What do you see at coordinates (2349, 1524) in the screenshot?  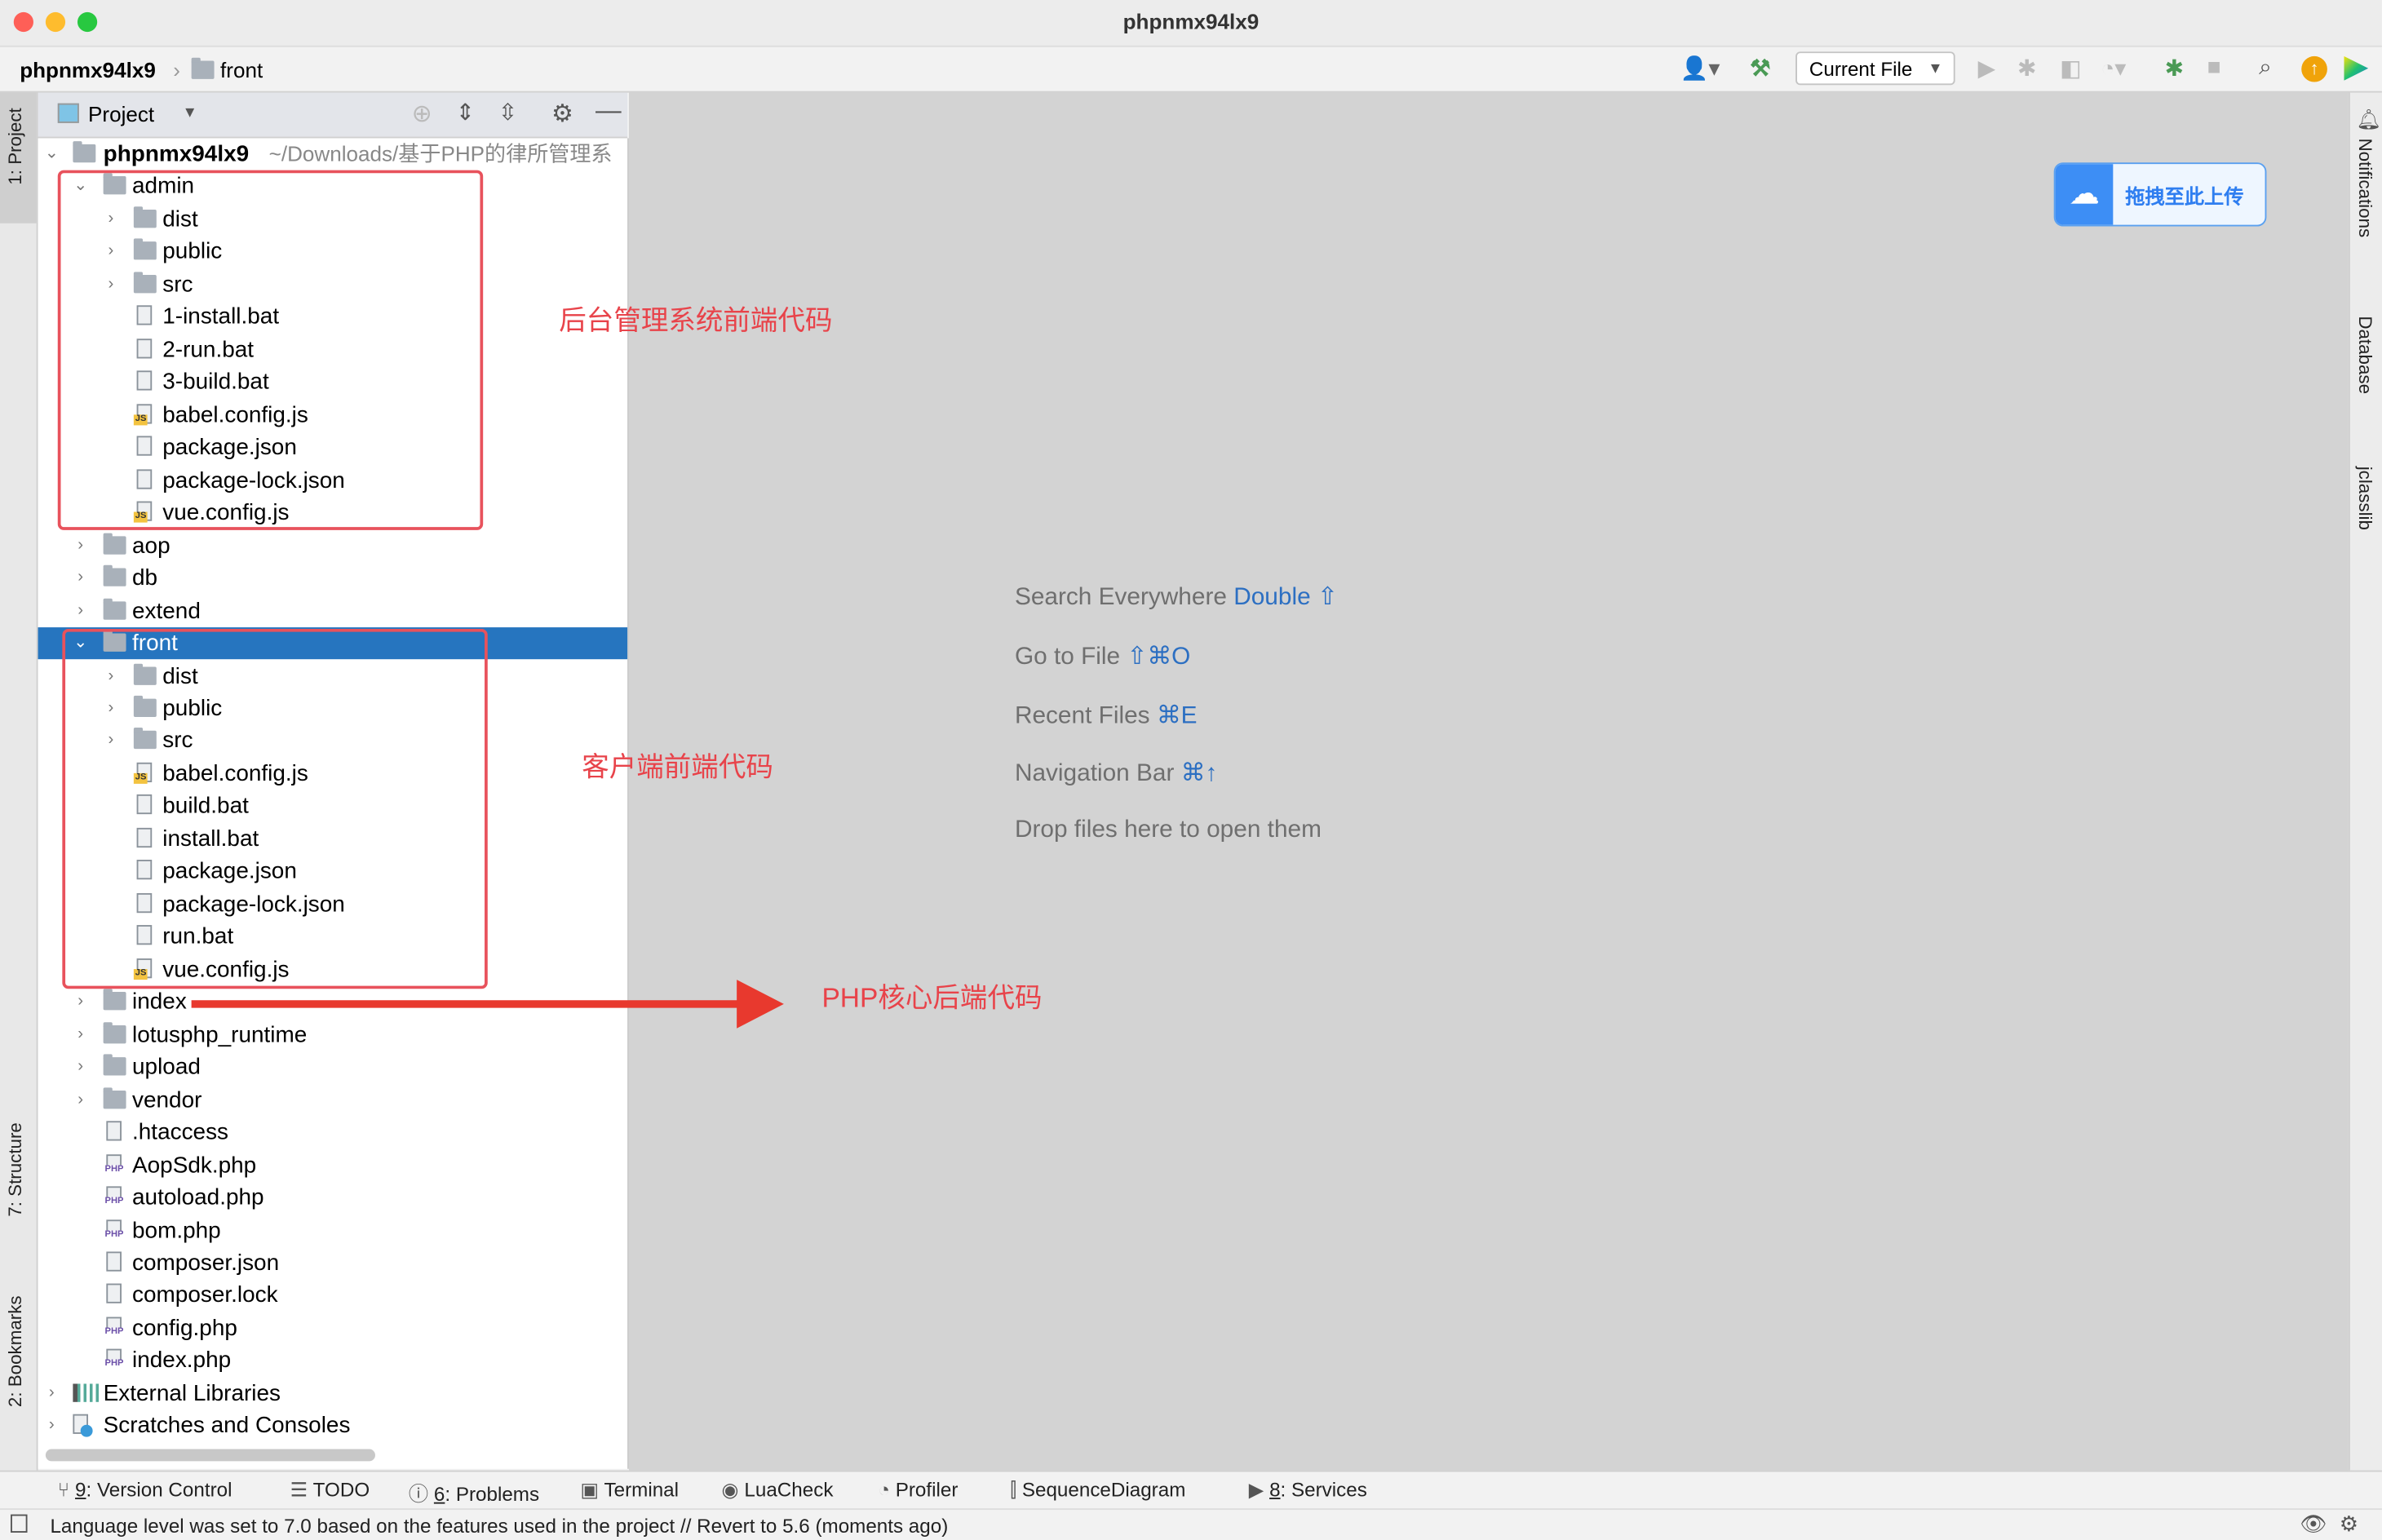 I see `inspector-icon: ⚙` at bounding box center [2349, 1524].